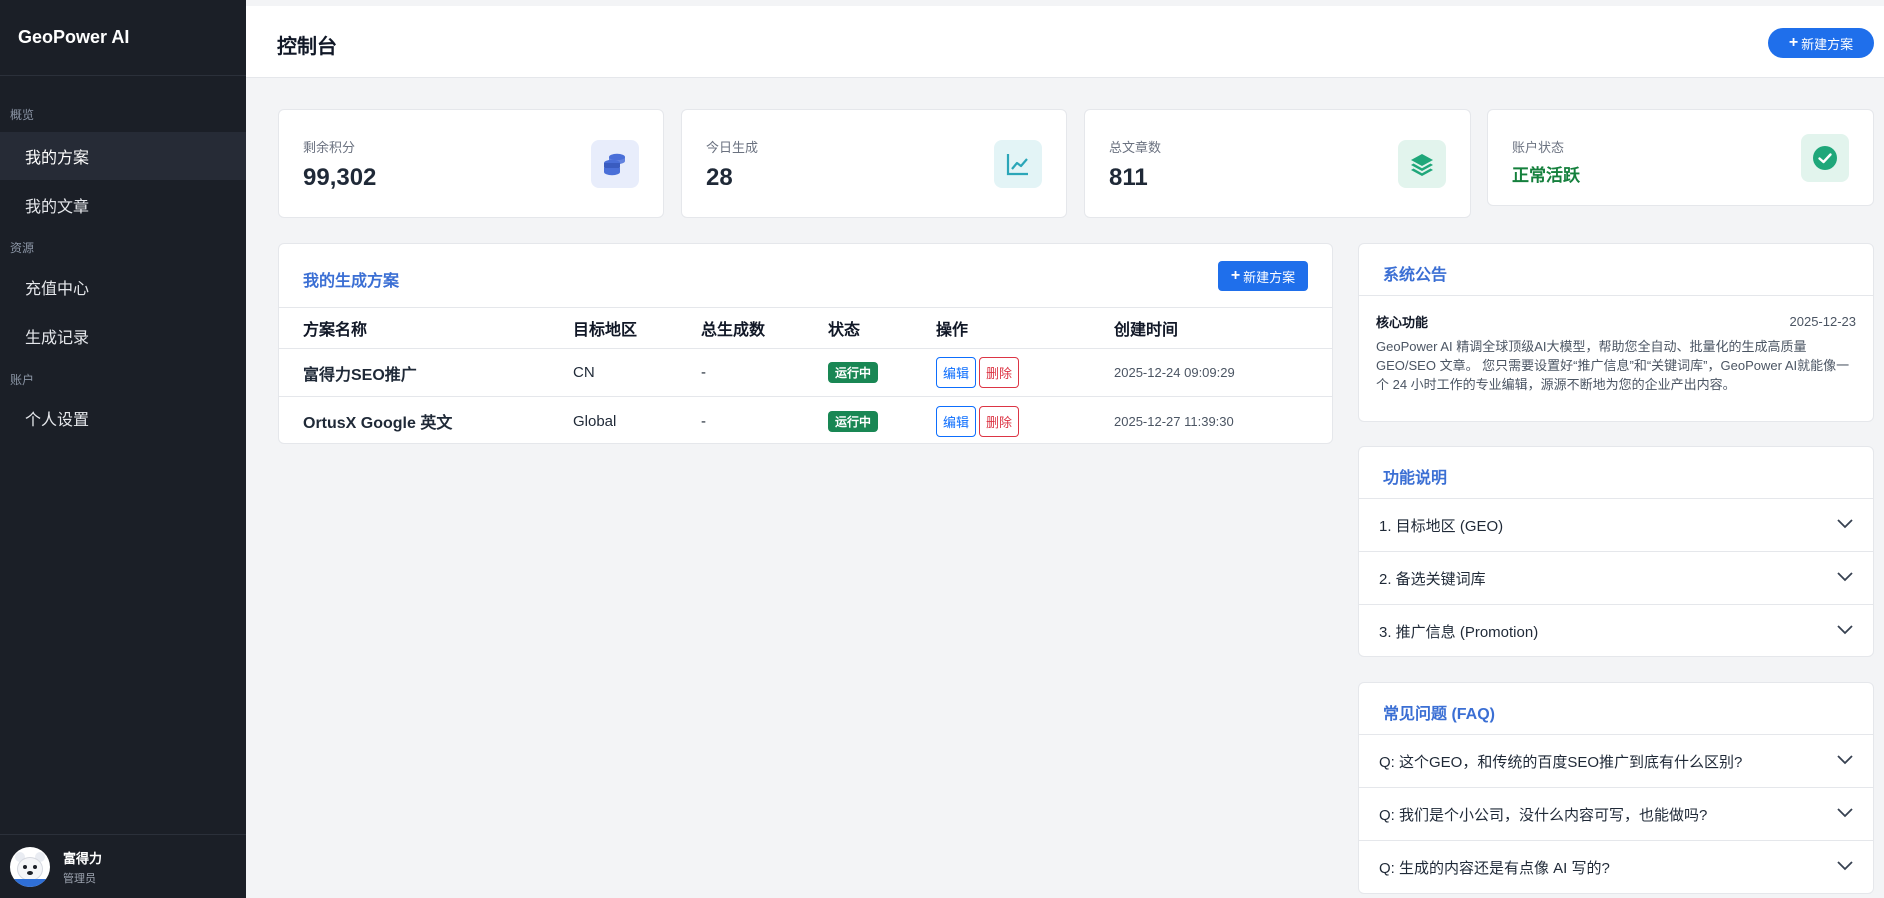 This screenshot has height=898, width=1884. What do you see at coordinates (733, 330) in the screenshot?
I see `column-header-total: 总生成数` at bounding box center [733, 330].